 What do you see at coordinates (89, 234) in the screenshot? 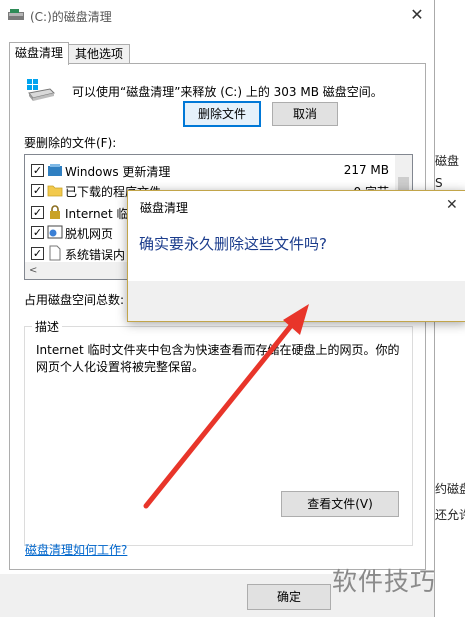
I see `file-name: 脱机网页` at bounding box center [89, 234].